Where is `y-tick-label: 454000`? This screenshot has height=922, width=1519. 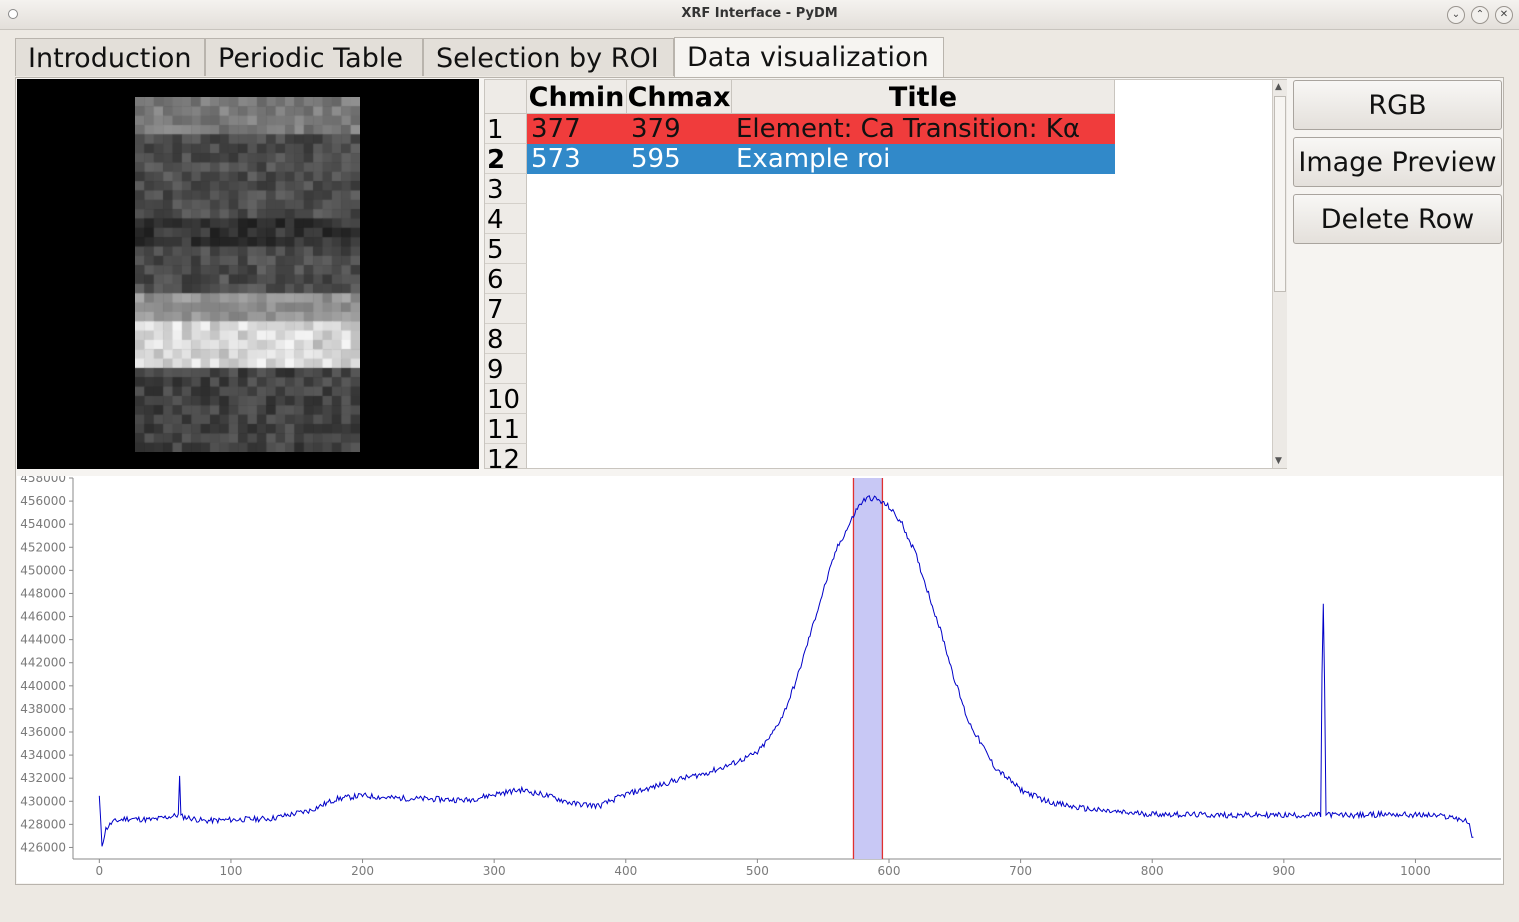
y-tick-label: 454000 is located at coordinates (43, 524).